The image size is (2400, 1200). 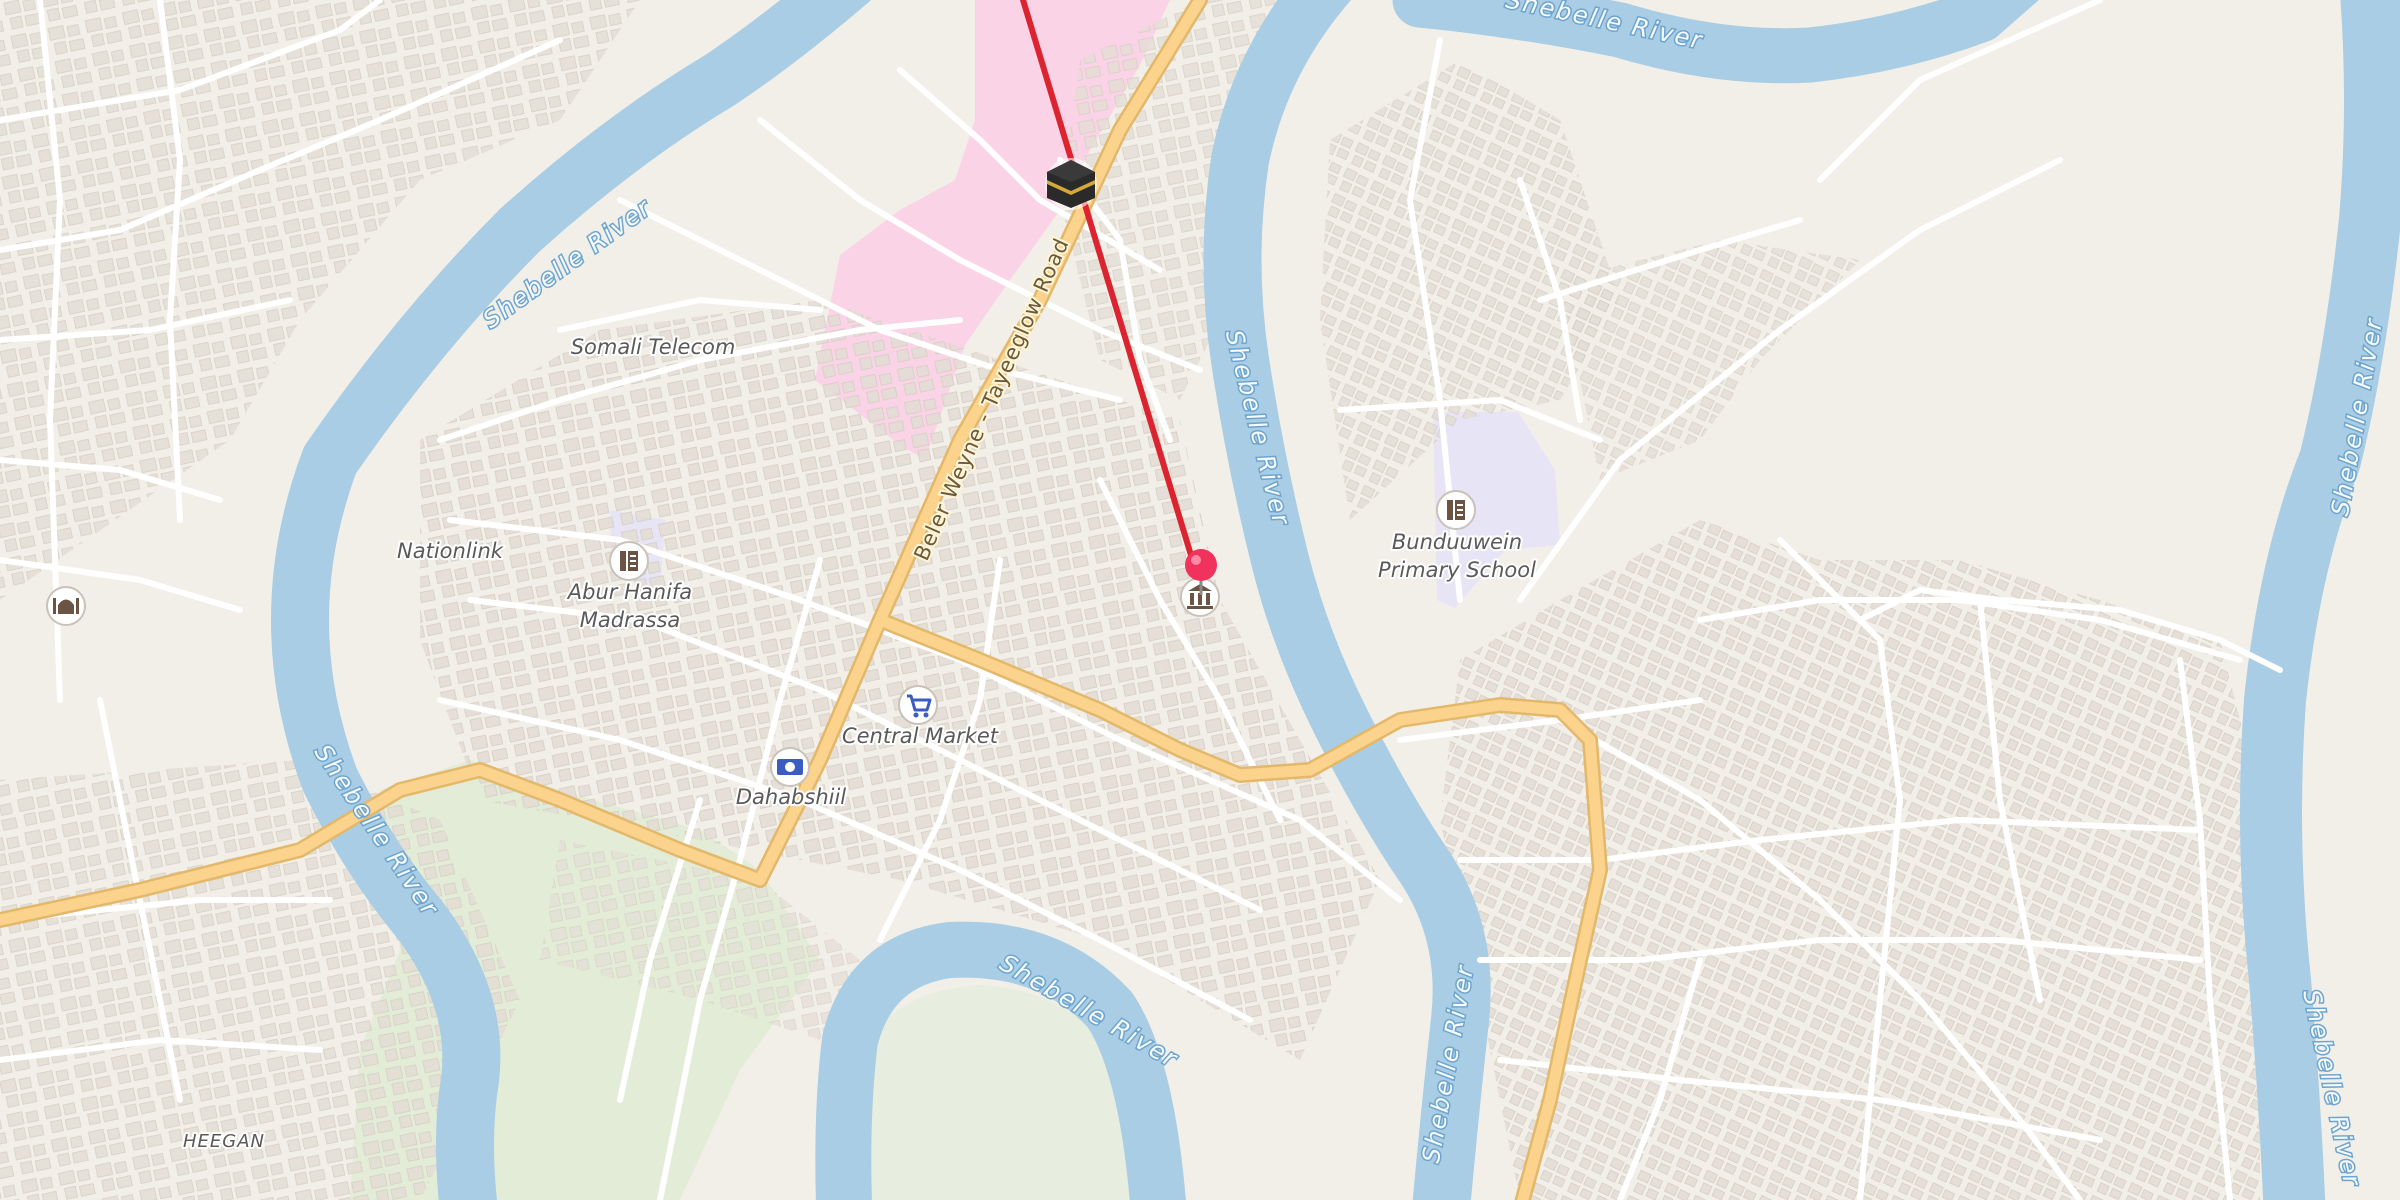 I want to click on mosque-icon, so click(x=66, y=606).